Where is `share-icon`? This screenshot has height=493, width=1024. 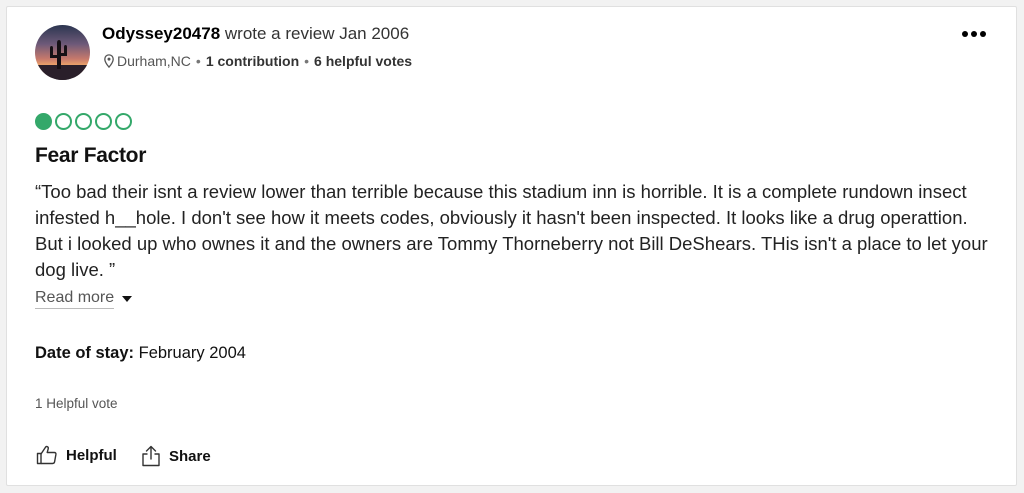
share-icon is located at coordinates (151, 456).